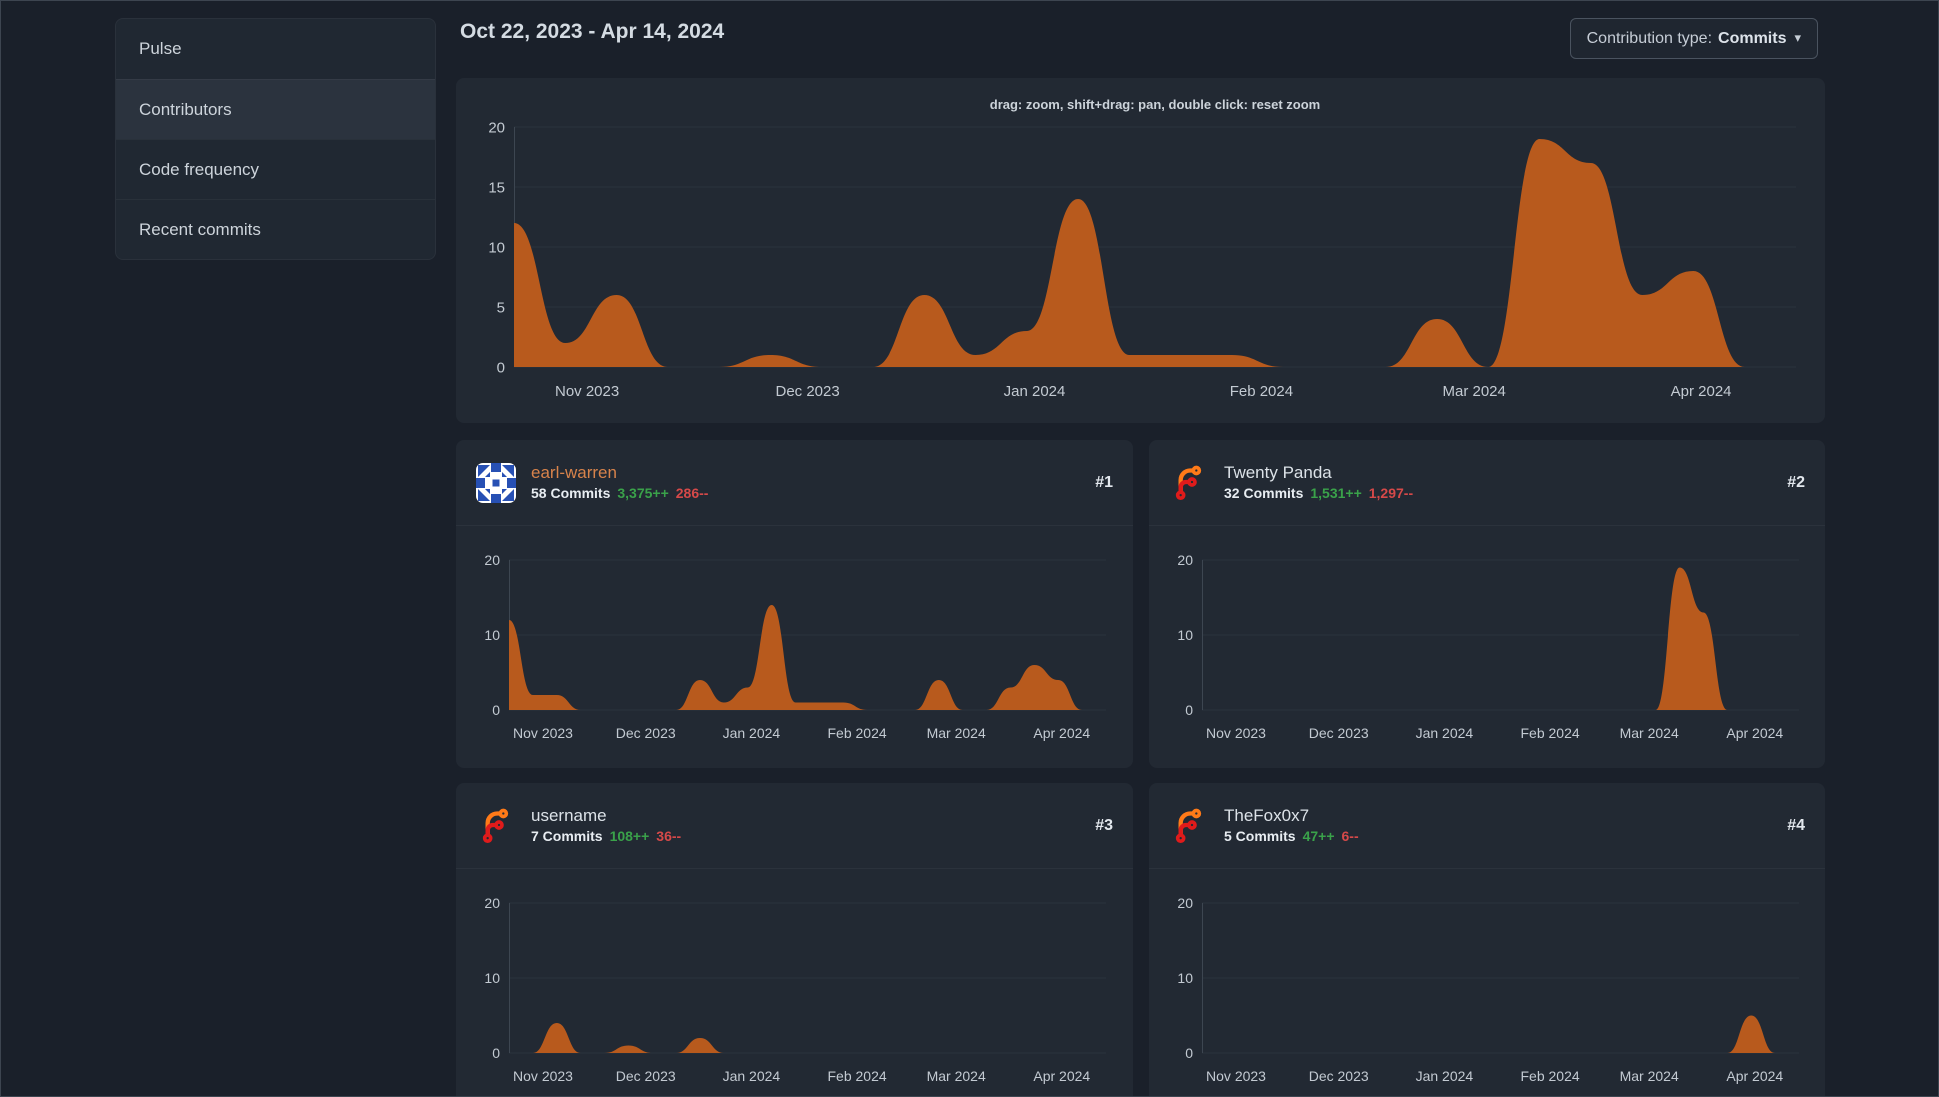 The image size is (1939, 1097). What do you see at coordinates (571, 493) in the screenshot?
I see `commit-count: 58 Commits` at bounding box center [571, 493].